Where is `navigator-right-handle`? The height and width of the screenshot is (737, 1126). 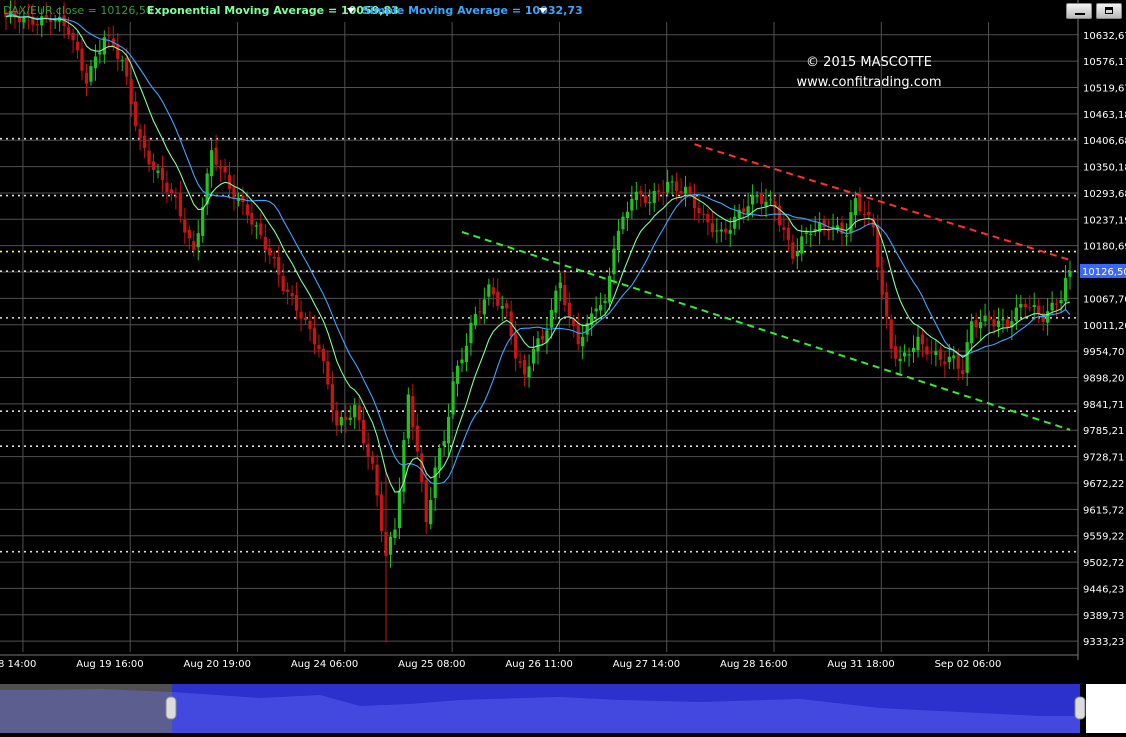 navigator-right-handle is located at coordinates (1080, 708).